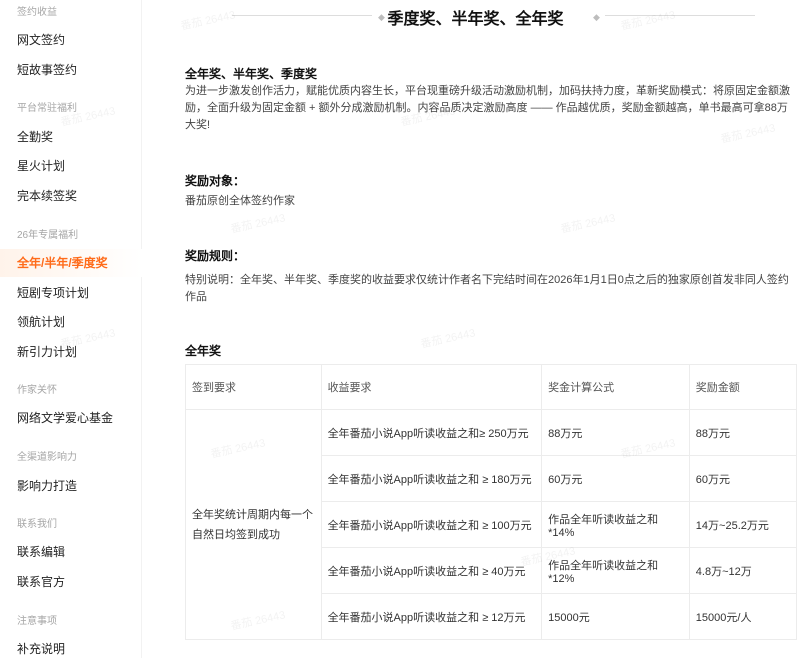  Describe the element at coordinates (431, 478) in the screenshot. I see `revenue-requirement-cell: 全年番茄小说App听读收益之和 ≥ 180万元` at that location.